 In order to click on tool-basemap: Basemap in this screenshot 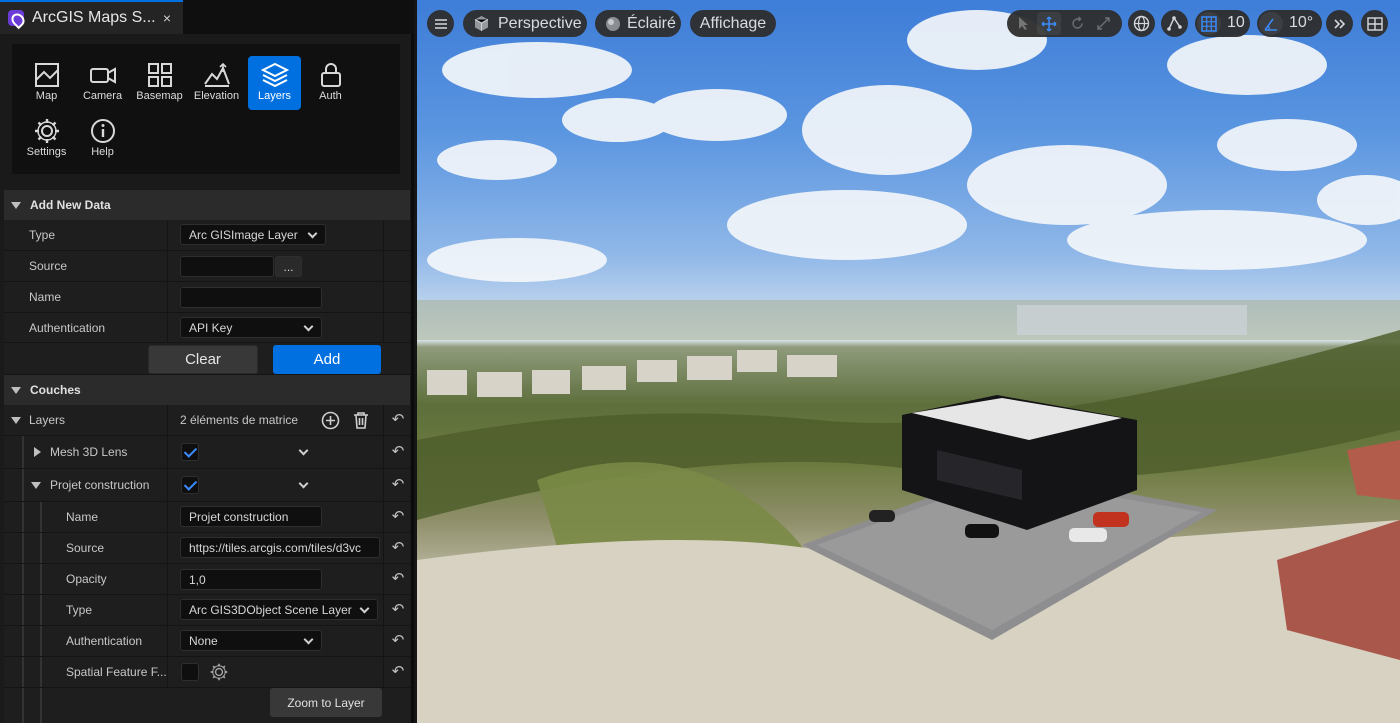, I will do `click(159, 83)`.